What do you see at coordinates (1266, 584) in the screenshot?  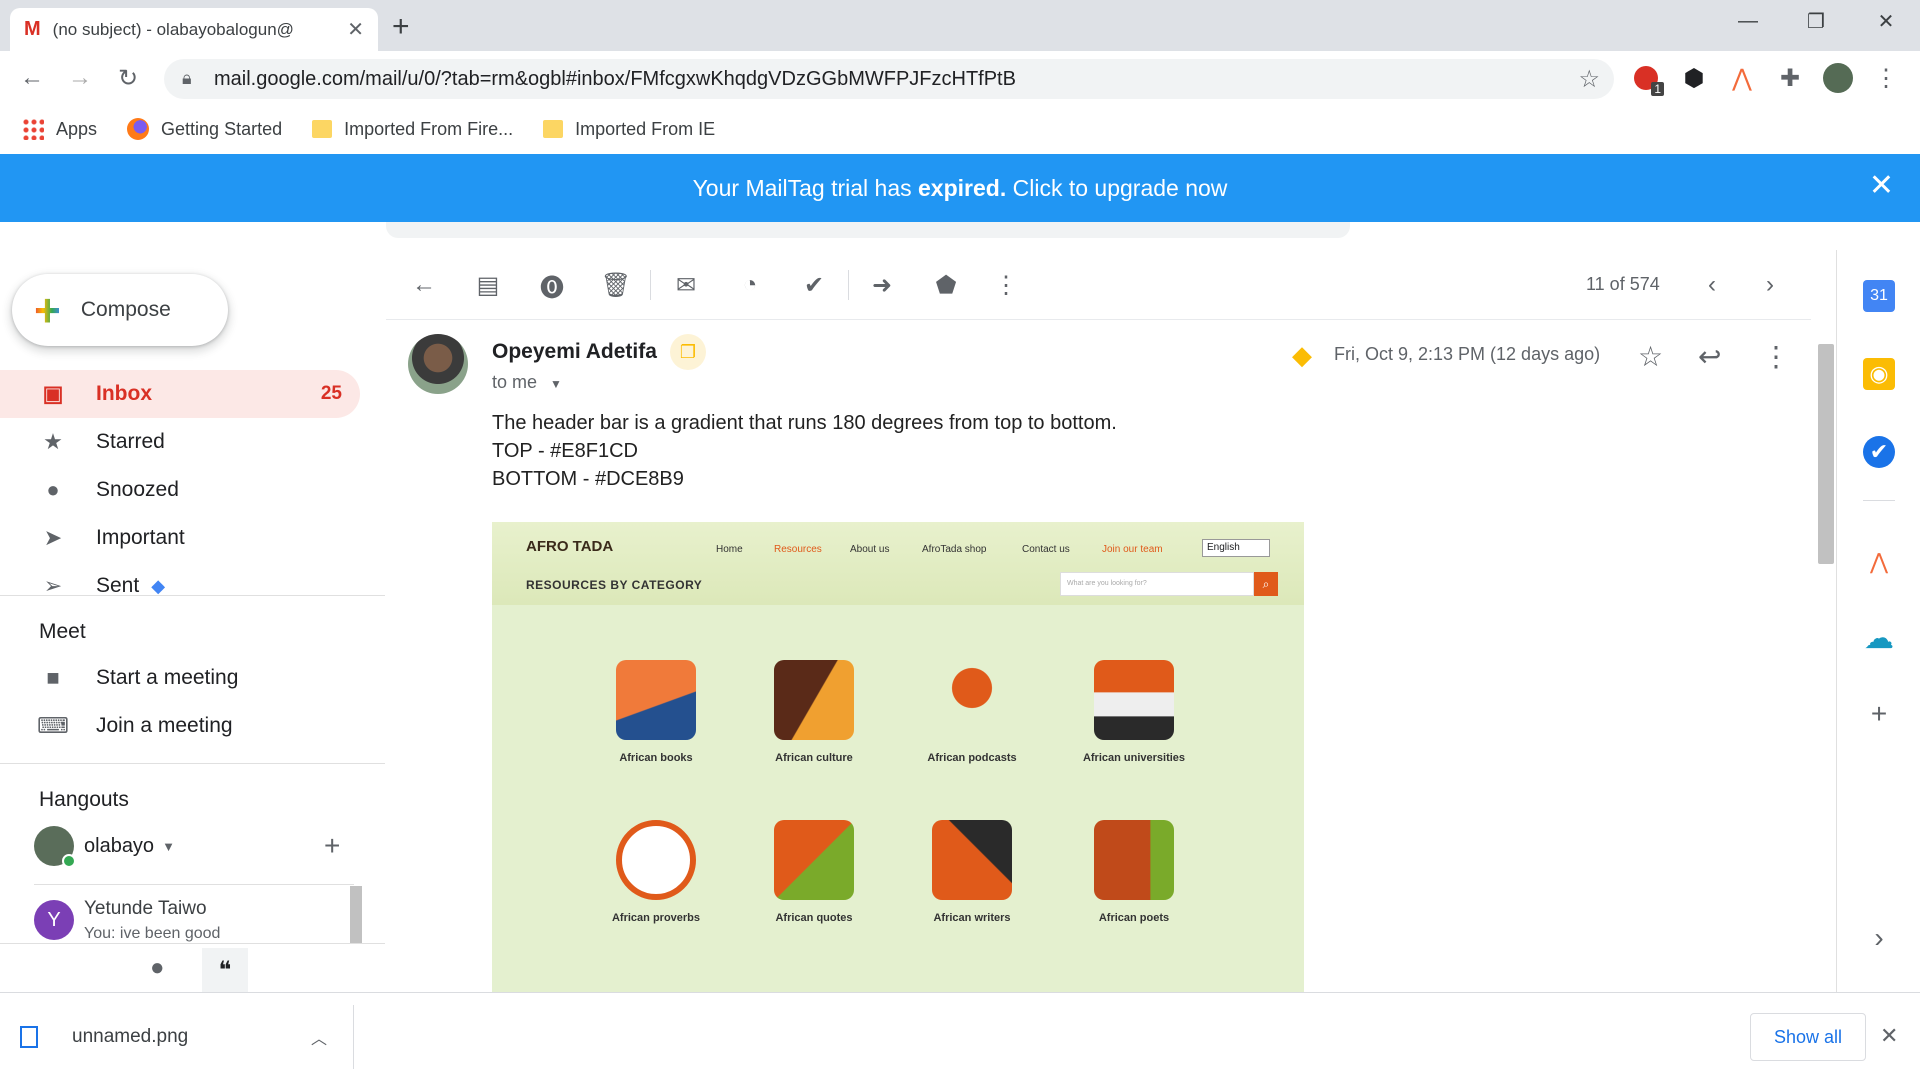 I see `embedded-search-icon: ⌕` at bounding box center [1266, 584].